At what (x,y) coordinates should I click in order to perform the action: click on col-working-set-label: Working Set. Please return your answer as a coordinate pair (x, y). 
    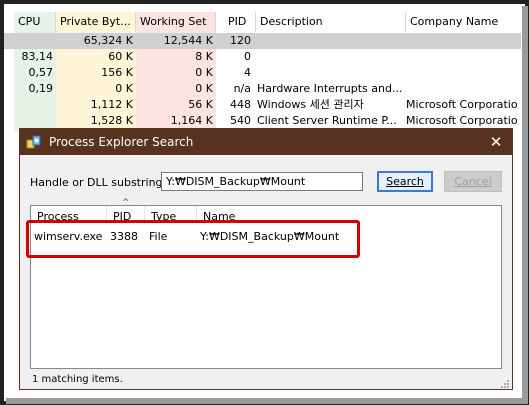
    Looking at the image, I should click on (173, 21).